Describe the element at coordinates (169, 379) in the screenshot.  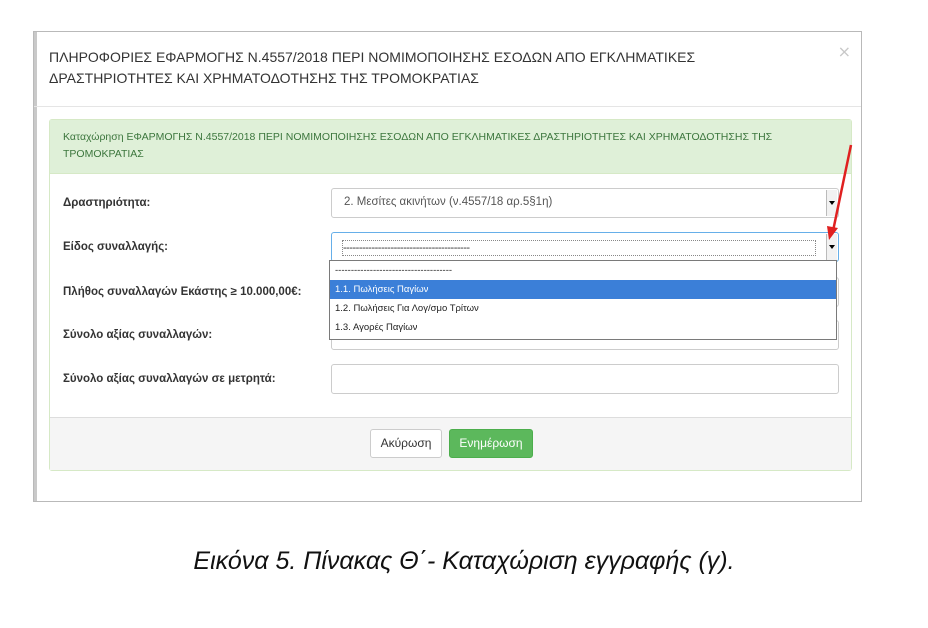
I see `cash-total-label: Σύνολο αξίας συναλλαγών σε μετρητά:` at that location.